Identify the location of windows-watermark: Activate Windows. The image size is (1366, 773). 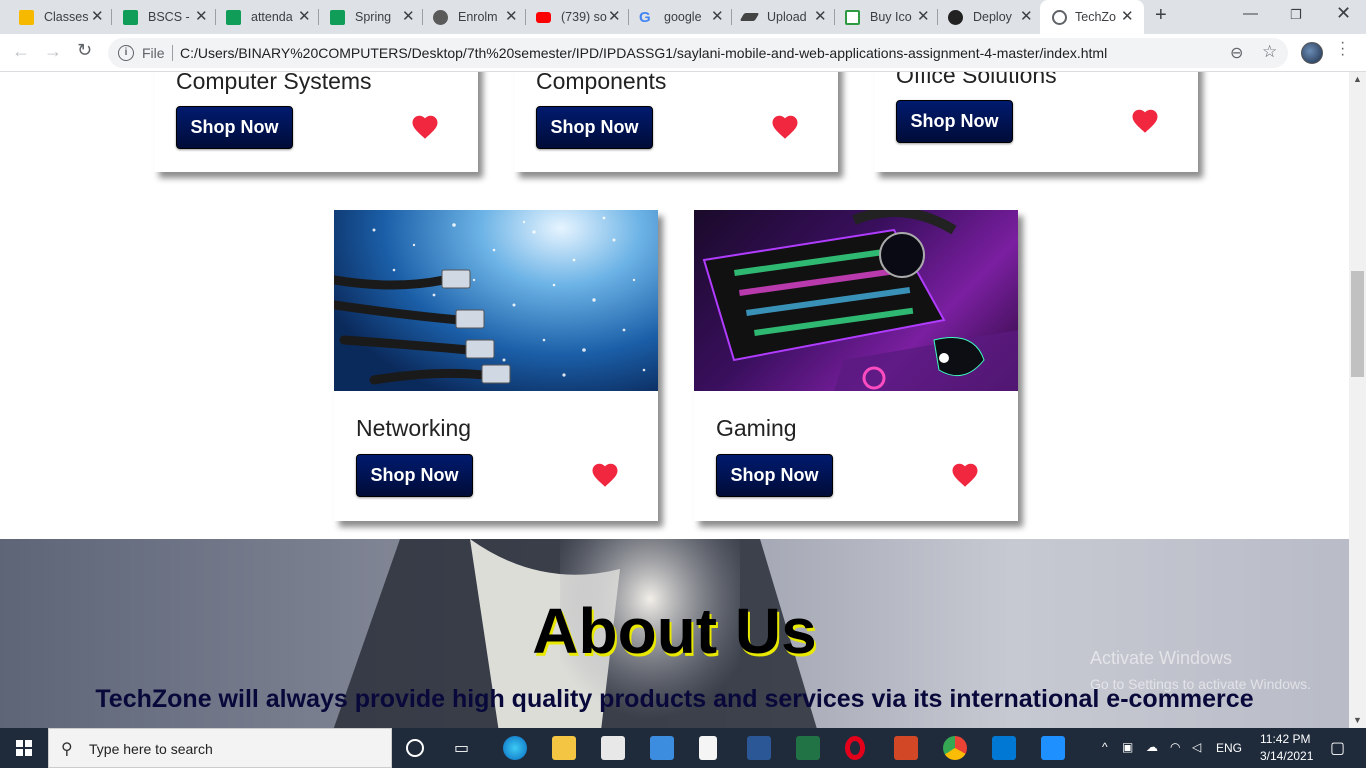
(1161, 658).